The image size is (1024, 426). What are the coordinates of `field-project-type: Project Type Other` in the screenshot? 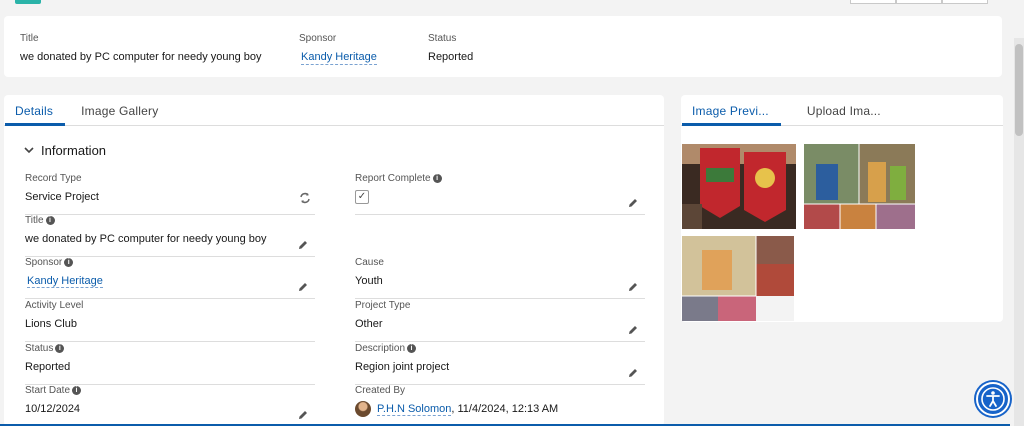 It's located at (500, 321).